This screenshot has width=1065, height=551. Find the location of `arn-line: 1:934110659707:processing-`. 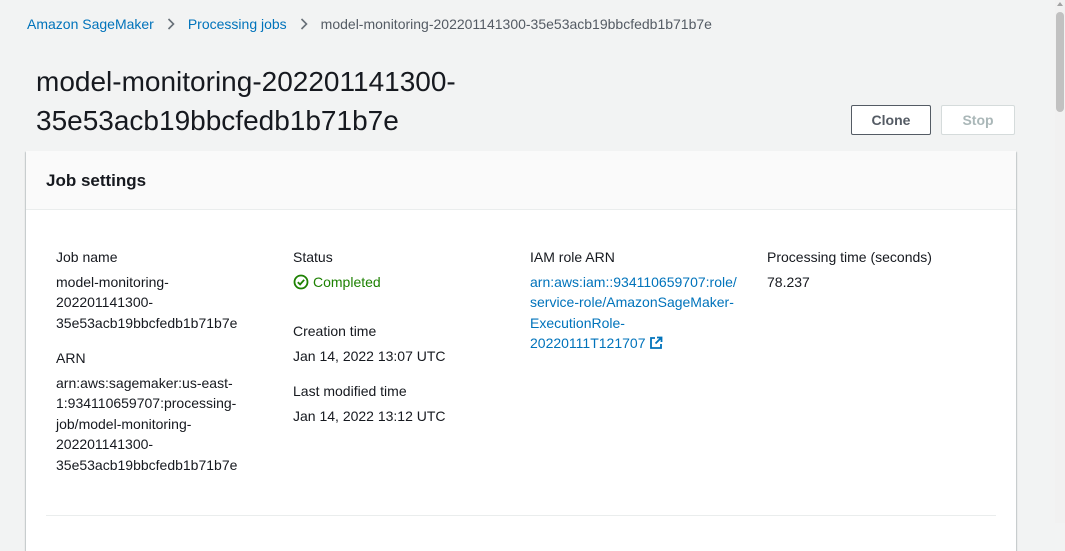

arn-line: 1:934110659707:processing- is located at coordinates (146, 403).